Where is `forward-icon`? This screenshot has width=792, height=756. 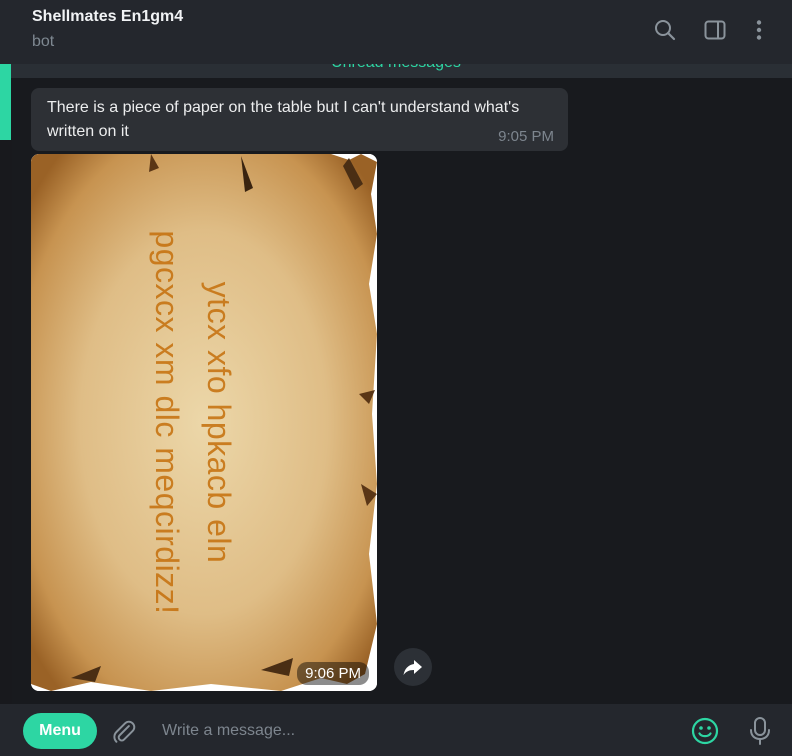 forward-icon is located at coordinates (412, 667).